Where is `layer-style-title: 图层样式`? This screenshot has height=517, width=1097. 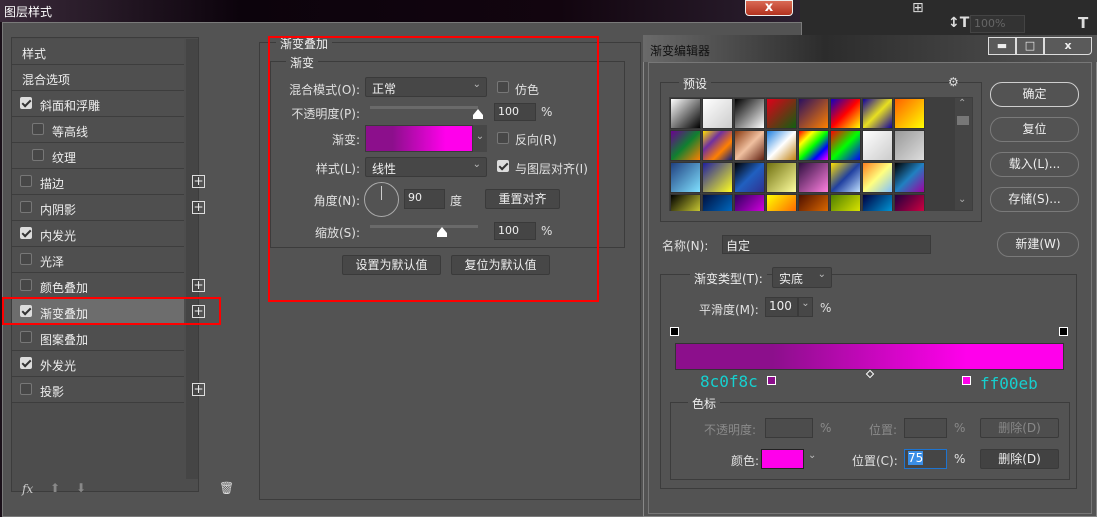 layer-style-title: 图层样式 is located at coordinates (28, 12).